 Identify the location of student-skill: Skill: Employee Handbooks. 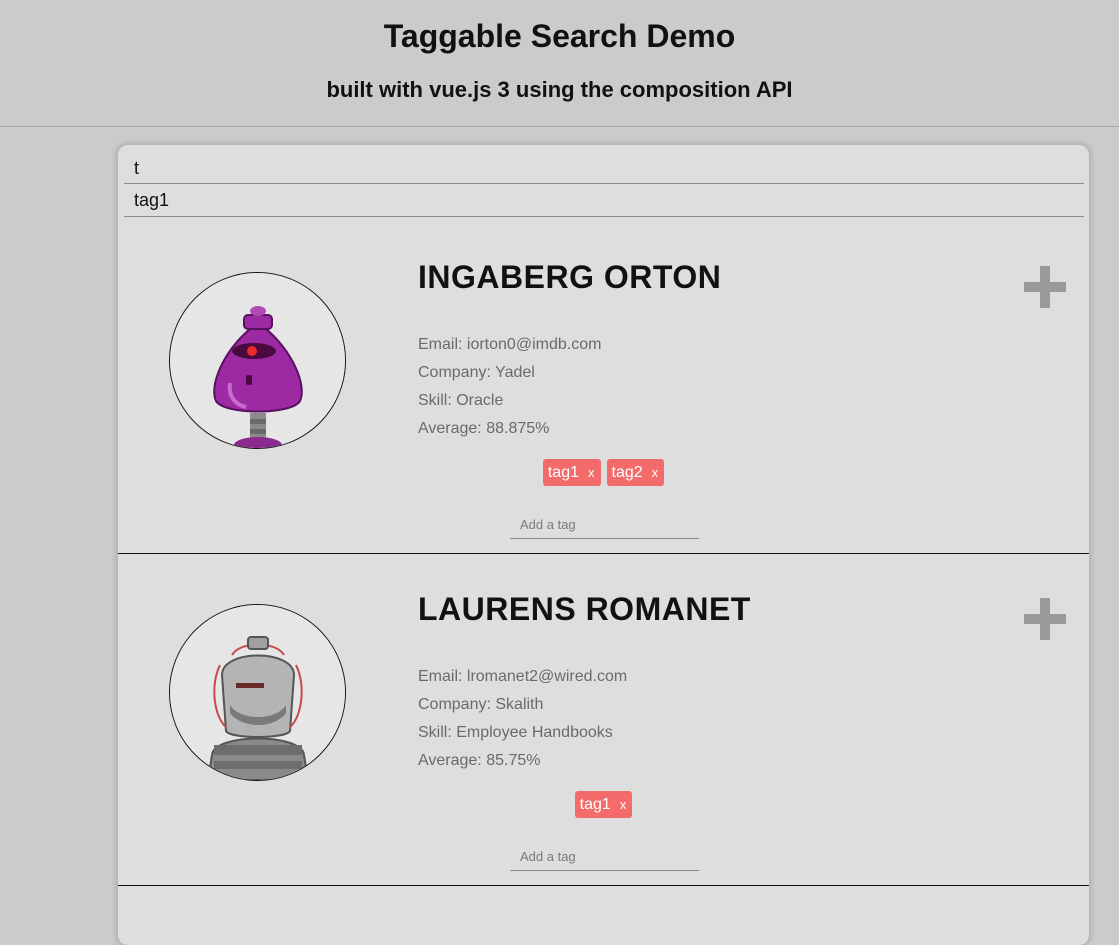
(515, 732).